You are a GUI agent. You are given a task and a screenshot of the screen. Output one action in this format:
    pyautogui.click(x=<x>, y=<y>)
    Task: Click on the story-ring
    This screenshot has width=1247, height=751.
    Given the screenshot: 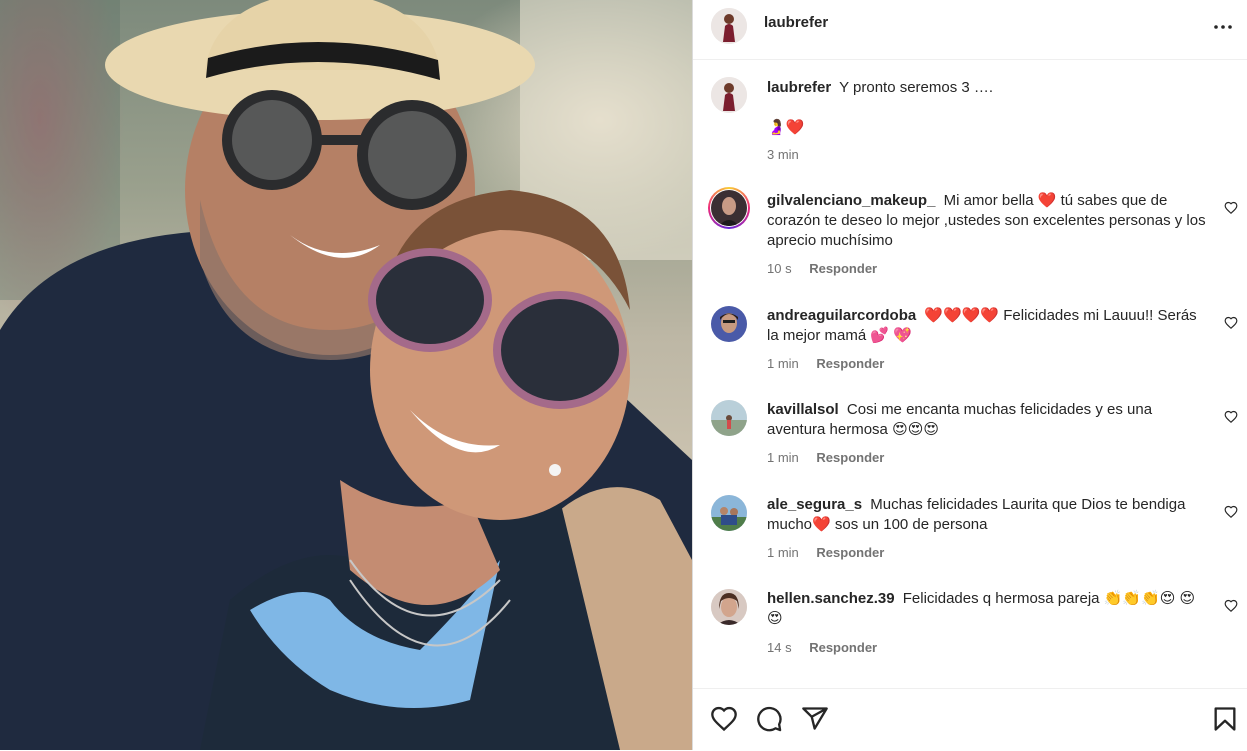 What is the action you would take?
    pyautogui.click(x=729, y=208)
    